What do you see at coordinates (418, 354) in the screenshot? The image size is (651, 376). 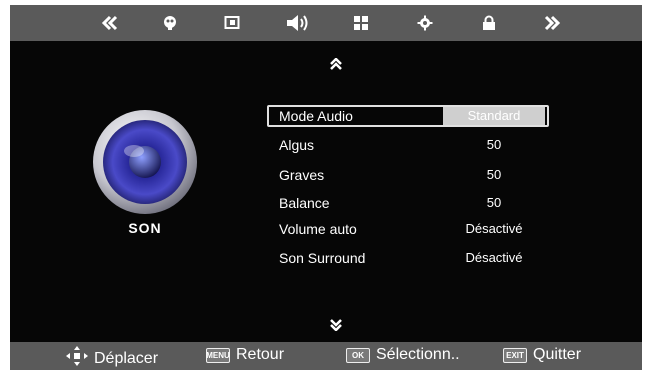 I see `hint-select-label: Sélectionn..` at bounding box center [418, 354].